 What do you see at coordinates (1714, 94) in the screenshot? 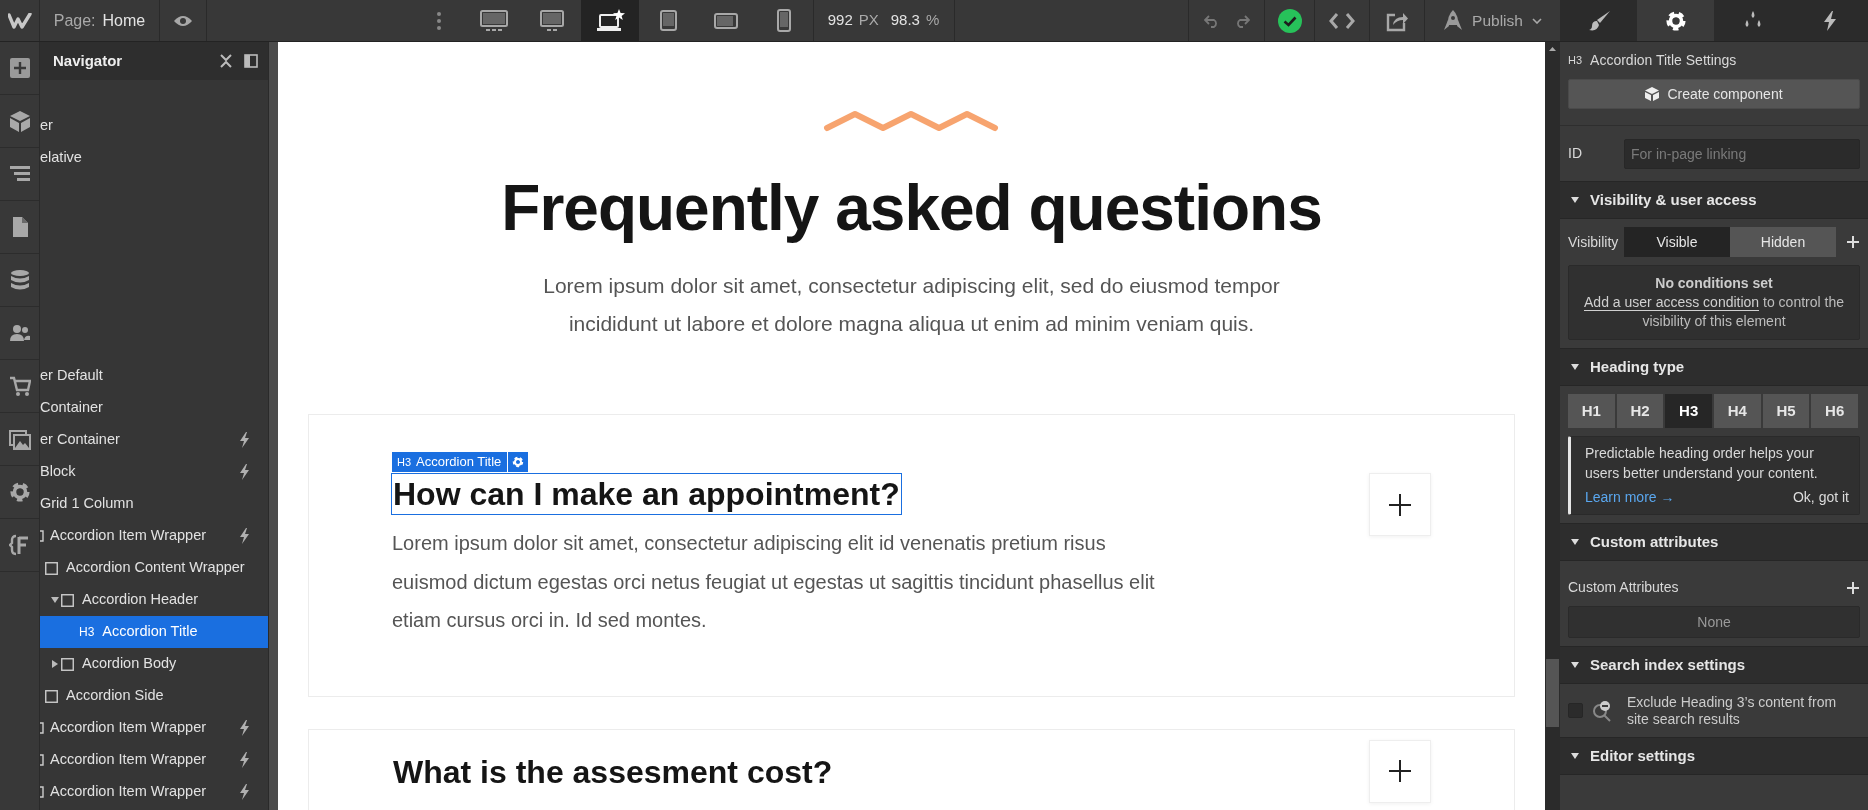
I see `create-component-button: Create component` at bounding box center [1714, 94].